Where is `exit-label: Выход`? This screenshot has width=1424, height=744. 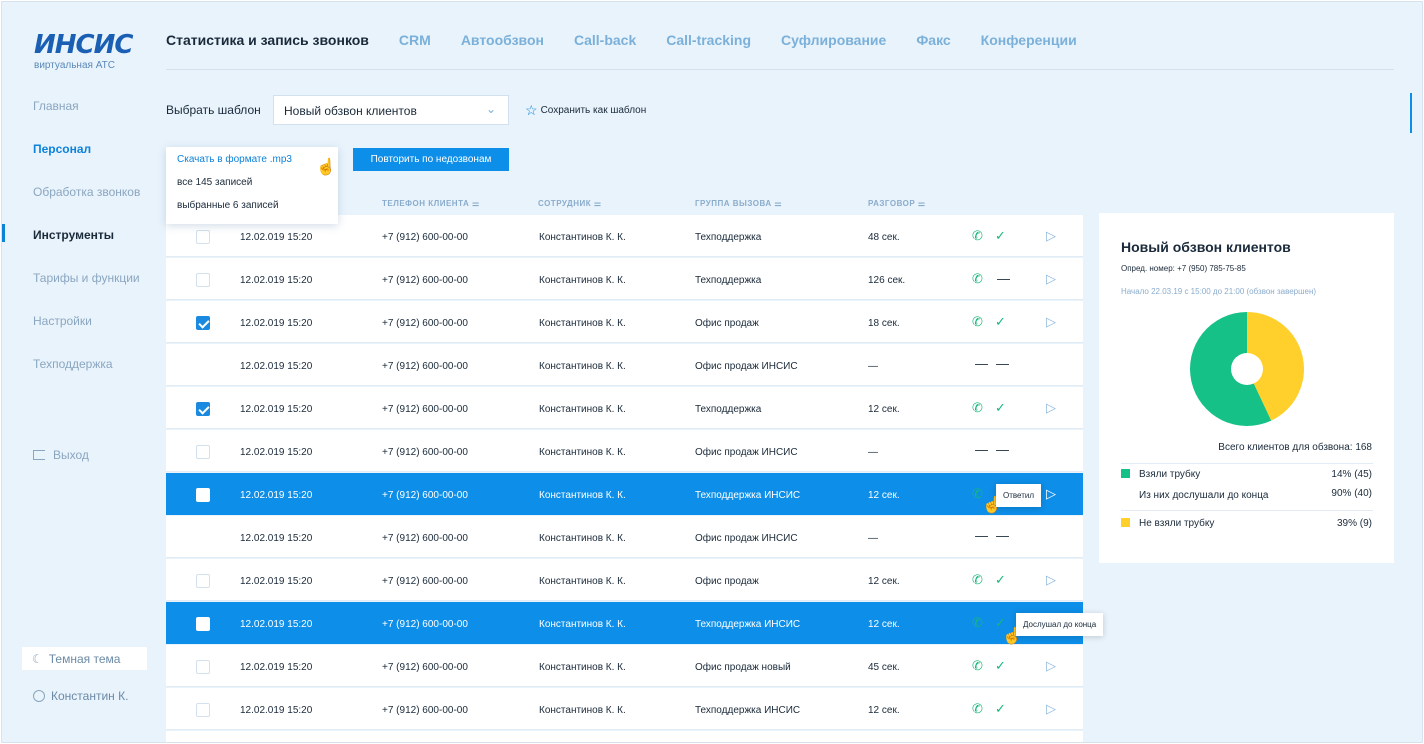 exit-label: Выход is located at coordinates (71, 455).